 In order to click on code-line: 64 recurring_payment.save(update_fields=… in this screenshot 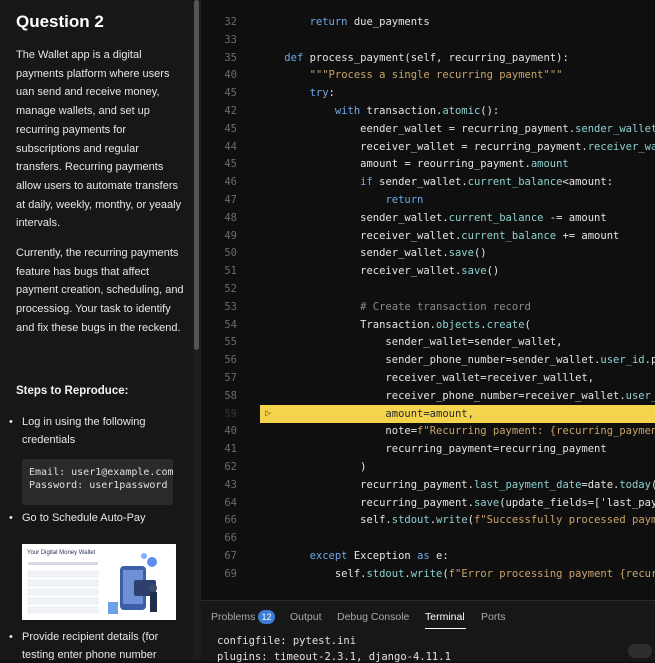, I will do `click(428, 503)`.